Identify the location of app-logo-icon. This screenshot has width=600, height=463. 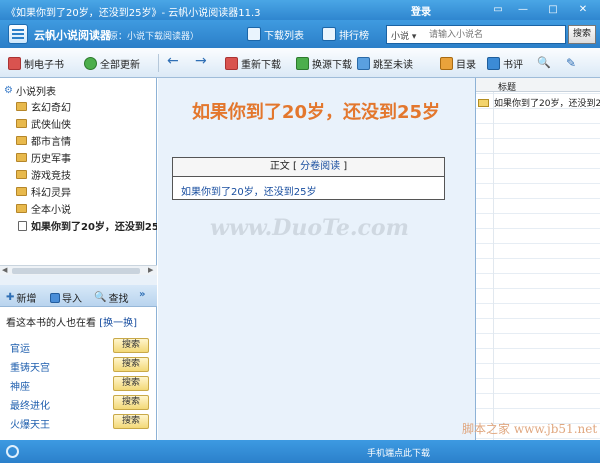
(18, 34).